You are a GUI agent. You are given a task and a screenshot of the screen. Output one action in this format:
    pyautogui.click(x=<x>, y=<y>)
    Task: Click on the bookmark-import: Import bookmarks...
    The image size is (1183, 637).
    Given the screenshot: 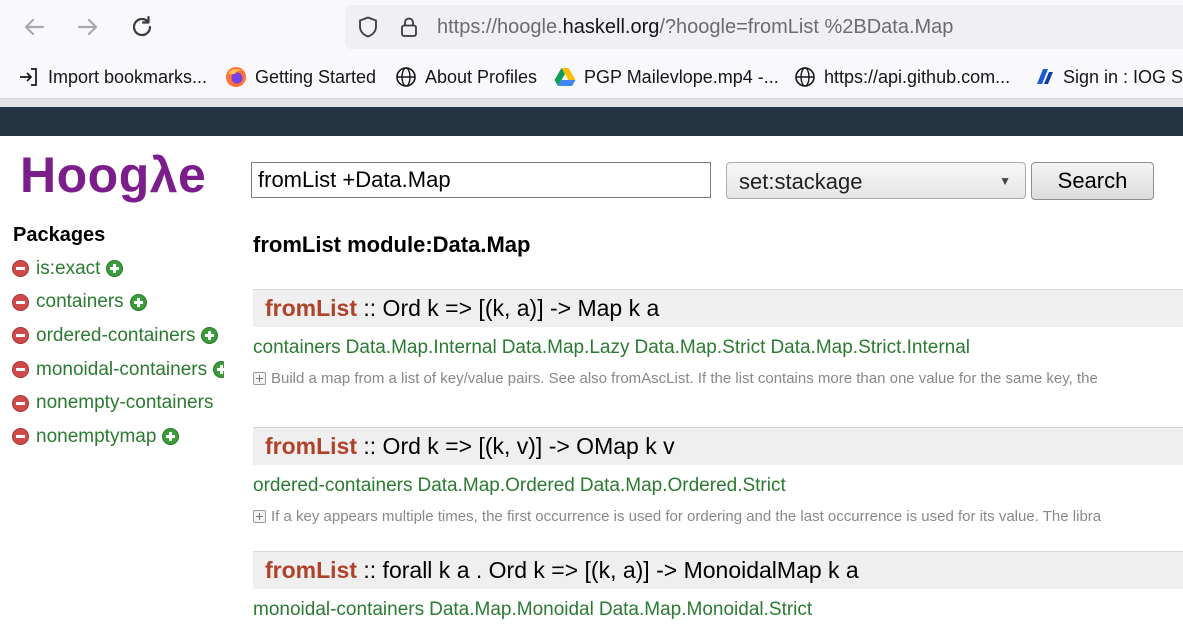 What is the action you would take?
    pyautogui.click(x=112, y=77)
    